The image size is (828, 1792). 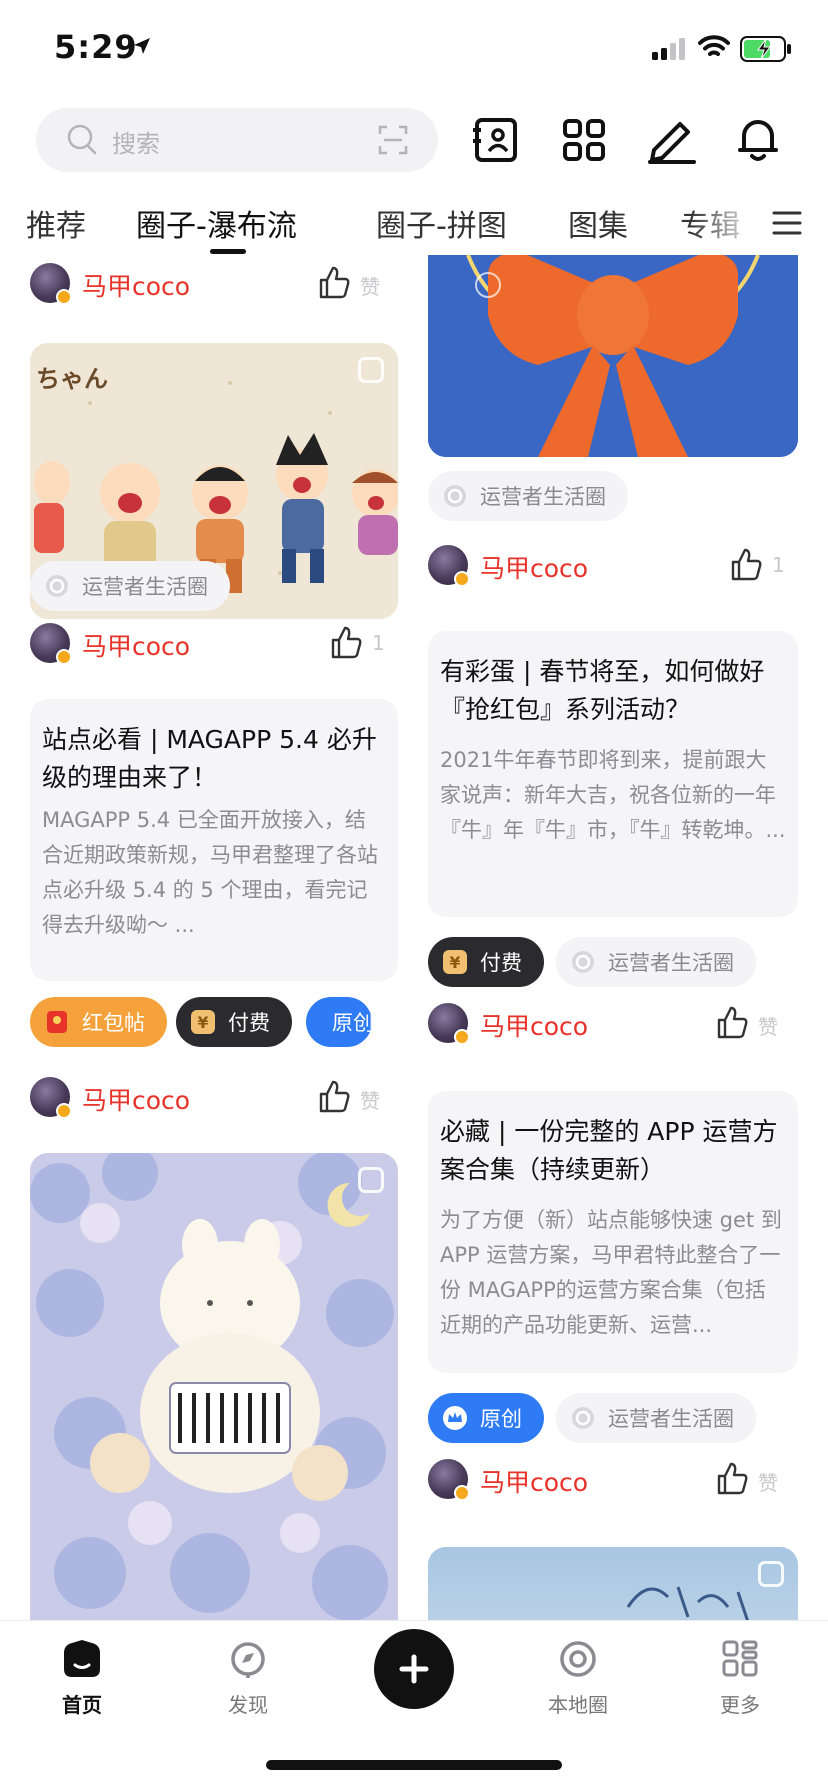 I want to click on more-grid-icon, so click(x=740, y=1658).